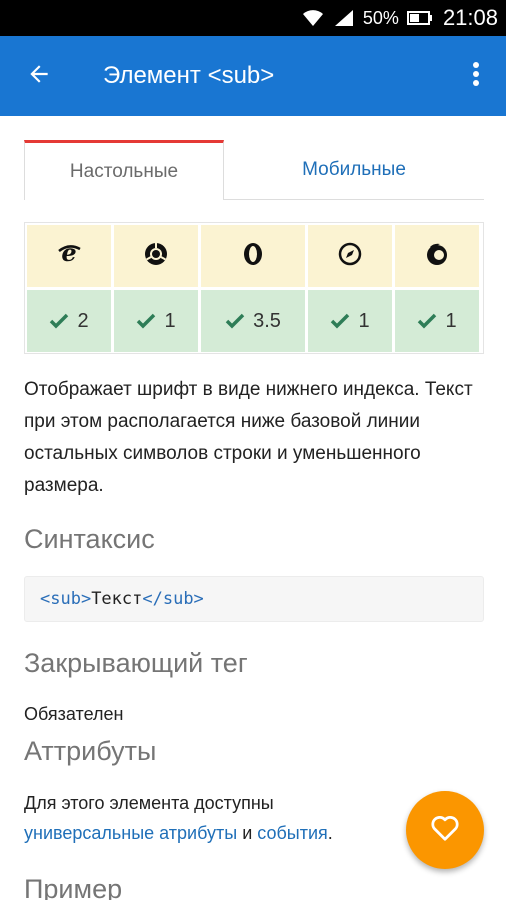  What do you see at coordinates (330, 833) in the screenshot?
I see `attributes-end: .` at bounding box center [330, 833].